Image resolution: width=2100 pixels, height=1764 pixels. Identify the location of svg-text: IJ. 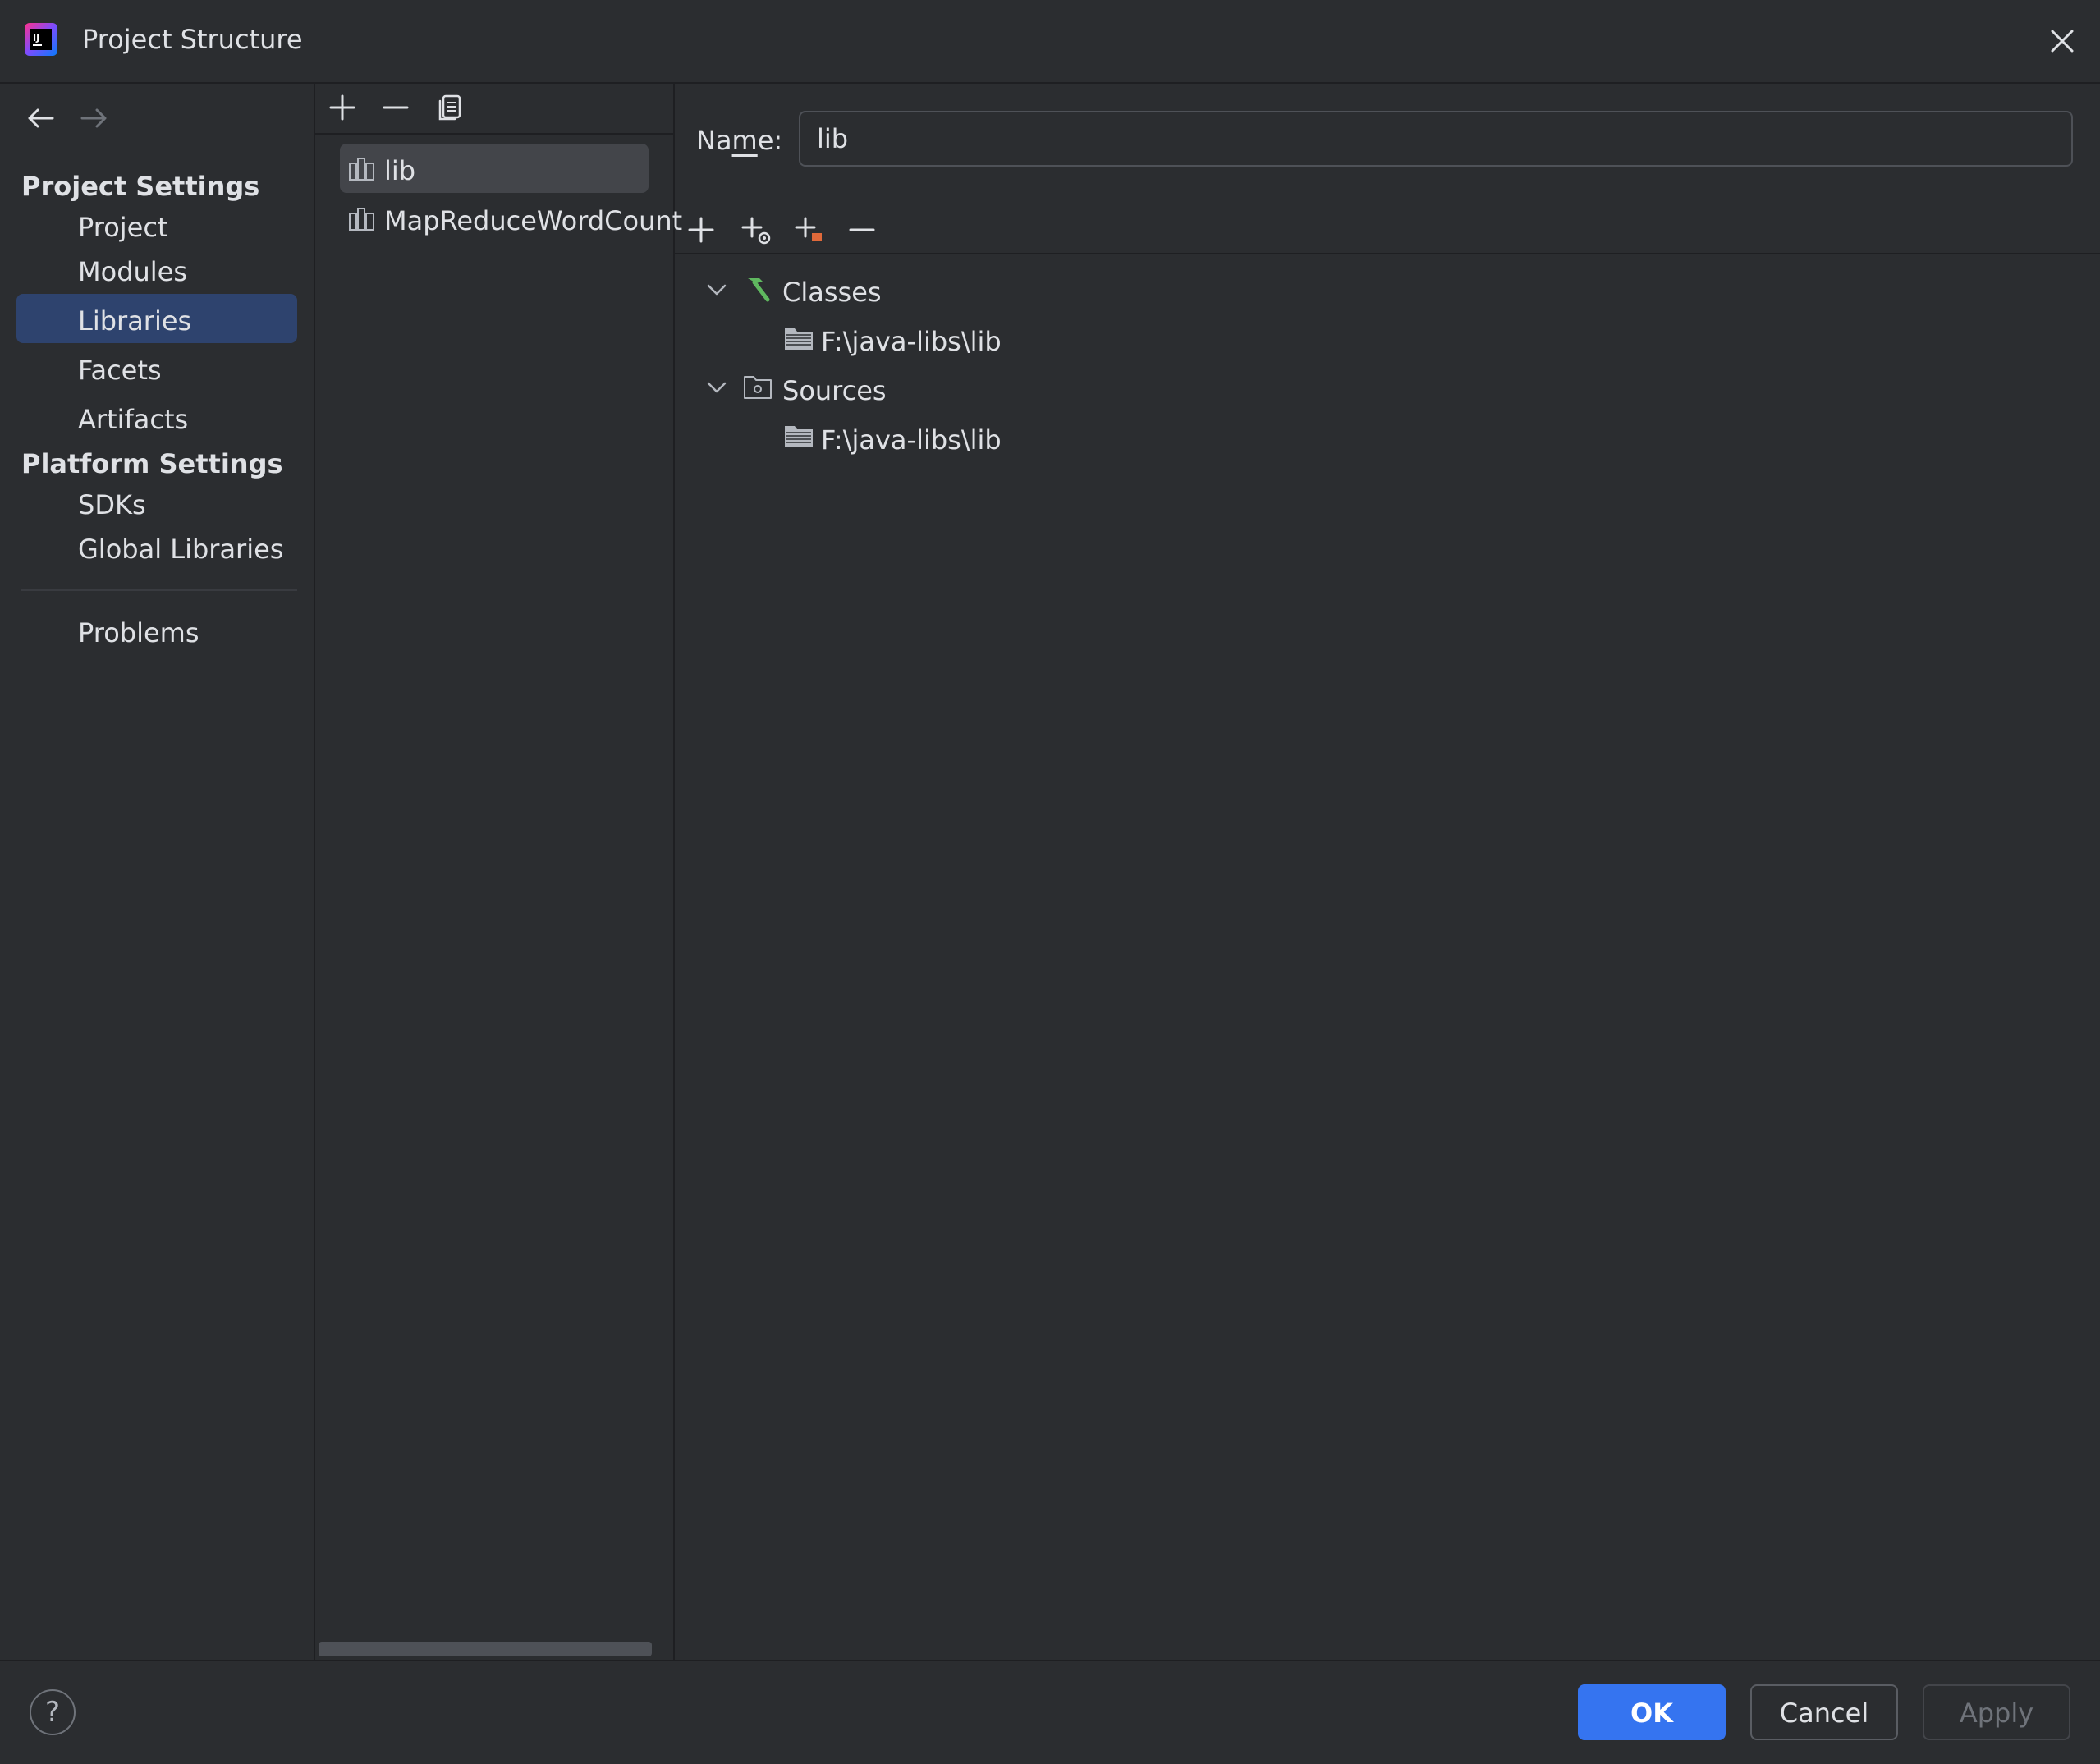
(36, 38).